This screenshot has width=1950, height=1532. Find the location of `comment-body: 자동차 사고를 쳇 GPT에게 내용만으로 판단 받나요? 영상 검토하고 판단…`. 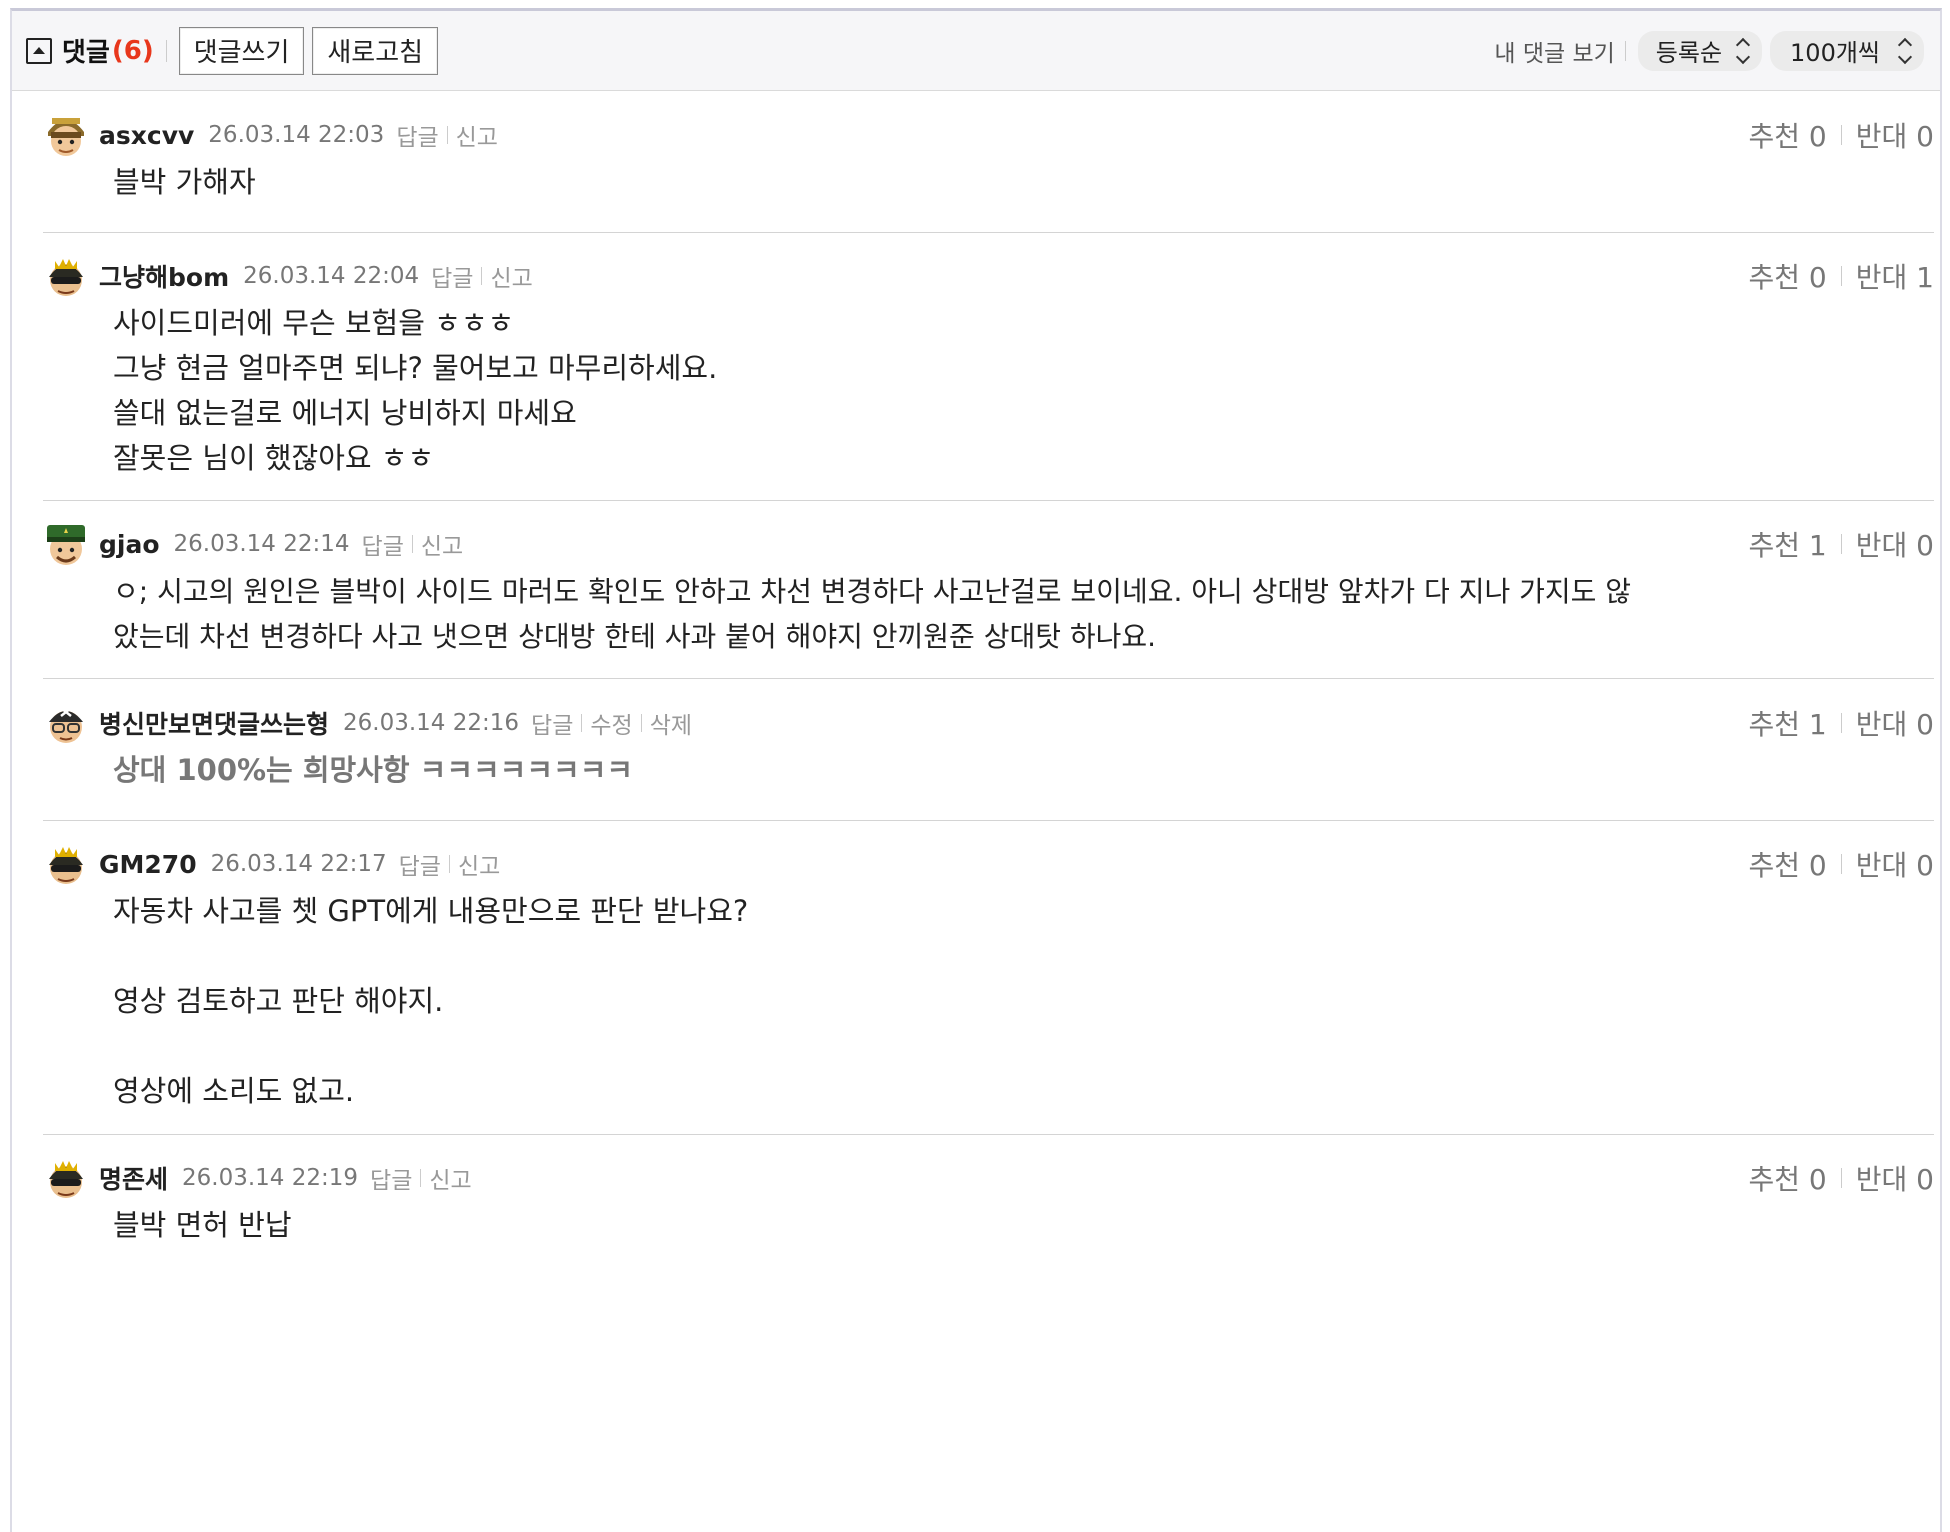

comment-body: 자동차 사고를 쳇 GPT에게 내용만으로 판단 받나요? 영상 검토하고 판단… is located at coordinates (988, 1001).